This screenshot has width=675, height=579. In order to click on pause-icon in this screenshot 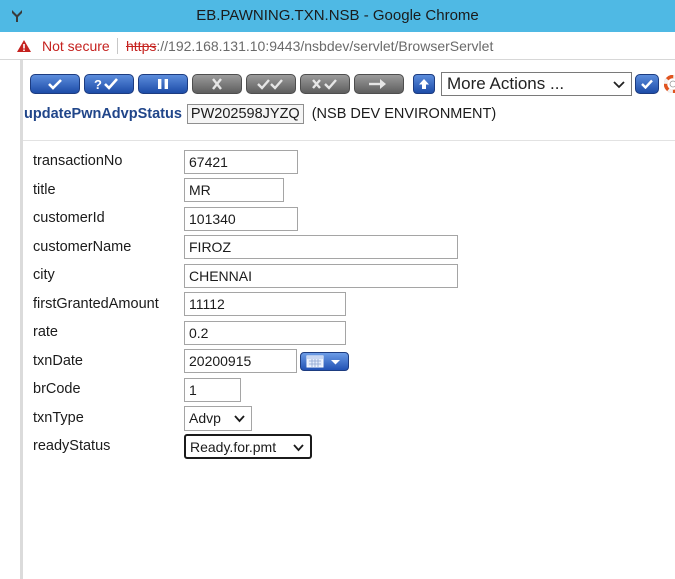, I will do `click(163, 84)`.